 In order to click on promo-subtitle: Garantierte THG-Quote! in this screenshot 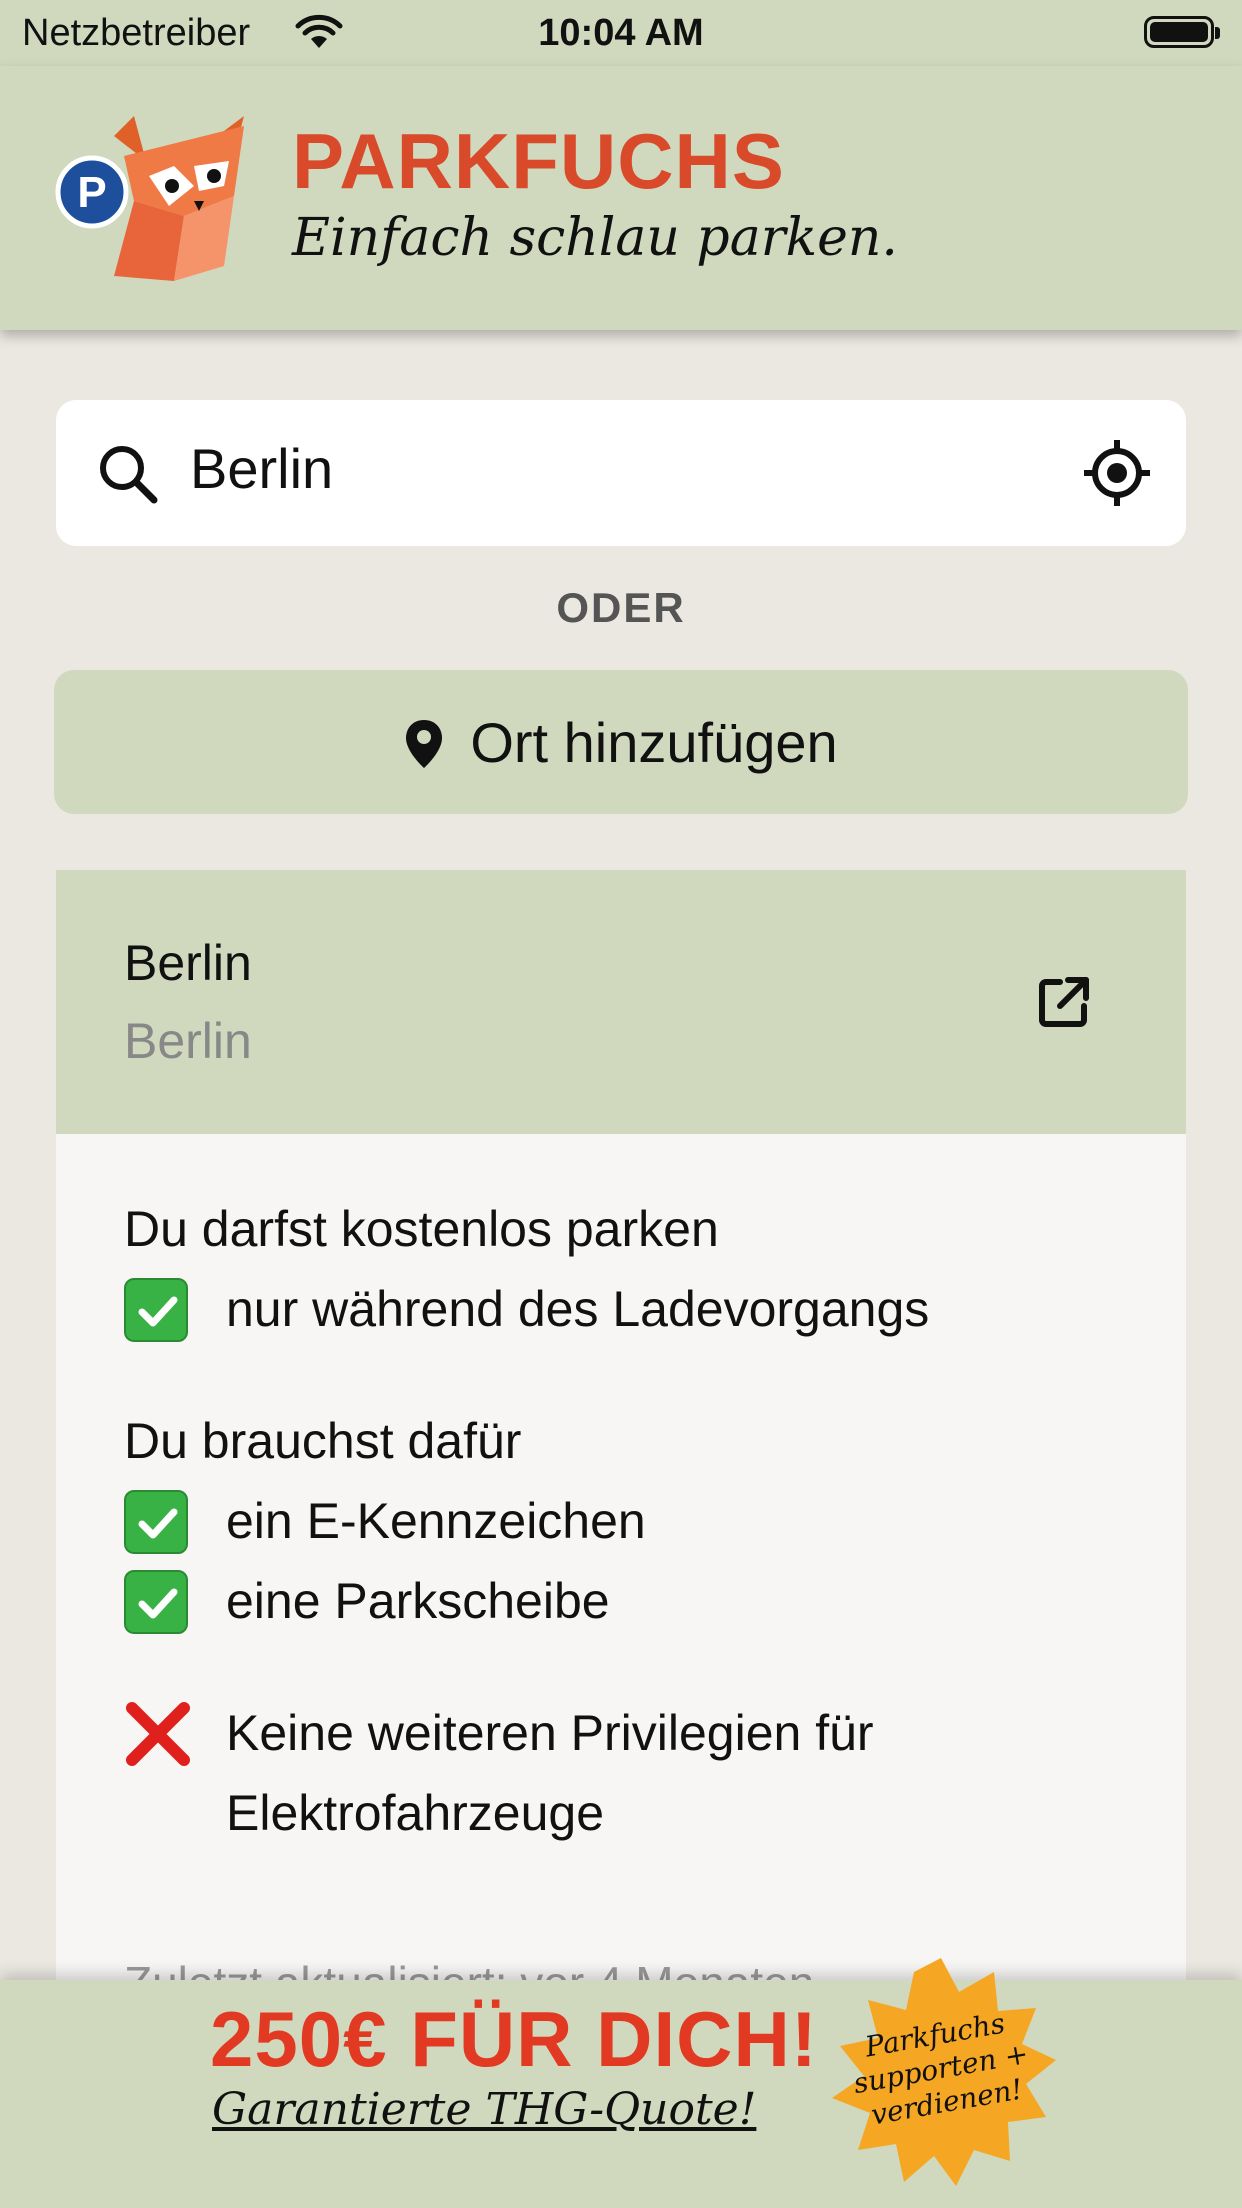, I will do `click(484, 2109)`.